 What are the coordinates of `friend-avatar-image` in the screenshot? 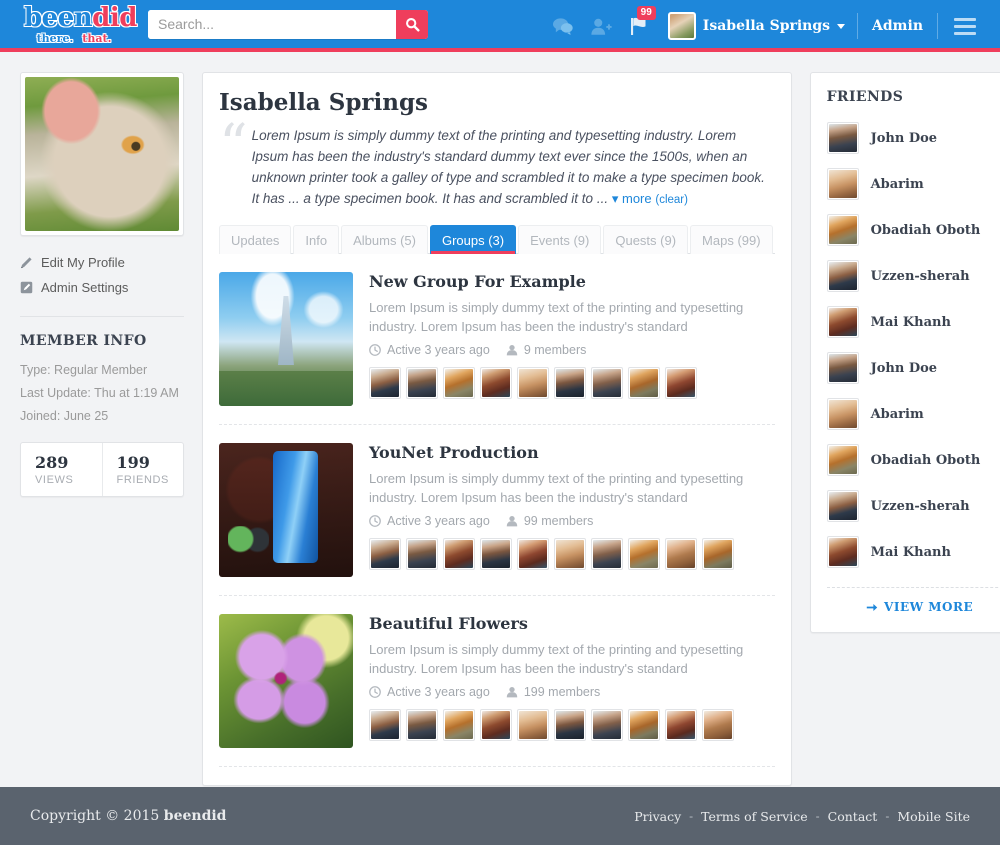 It's located at (842, 552).